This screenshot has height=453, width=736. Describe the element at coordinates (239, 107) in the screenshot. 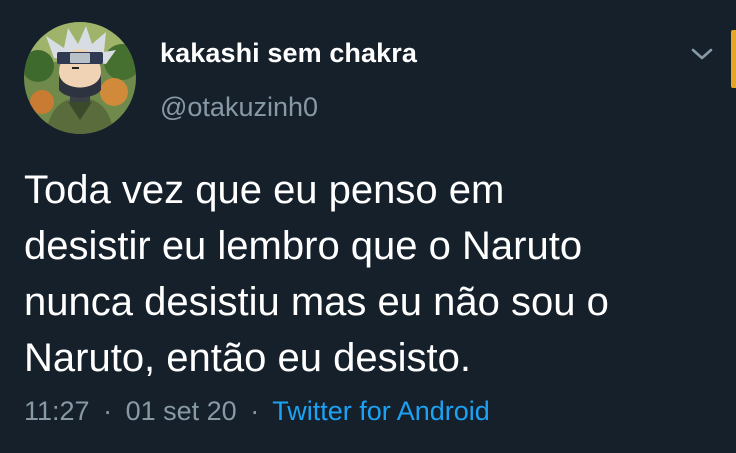

I see `user-handle: @otakuzinh0` at that location.